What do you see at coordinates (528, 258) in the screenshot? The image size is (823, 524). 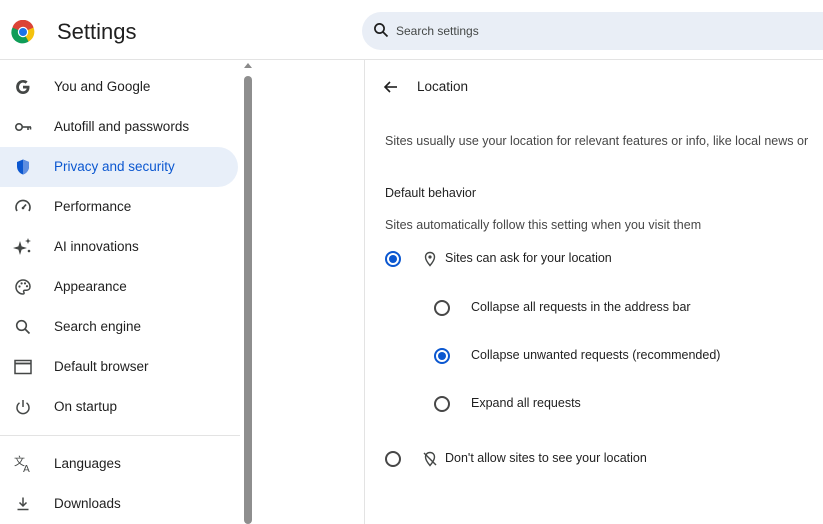 I see `allow-location-label: Sites can ask for your location` at bounding box center [528, 258].